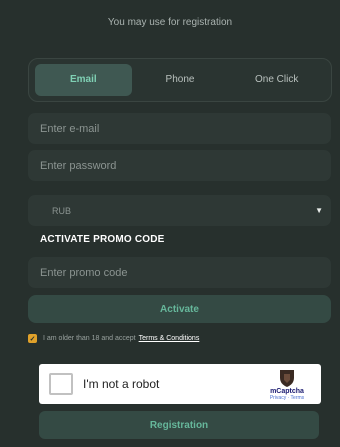 The width and height of the screenshot is (340, 447). Describe the element at coordinates (179, 210) in the screenshot. I see `currency-select: RUB ▼` at that location.